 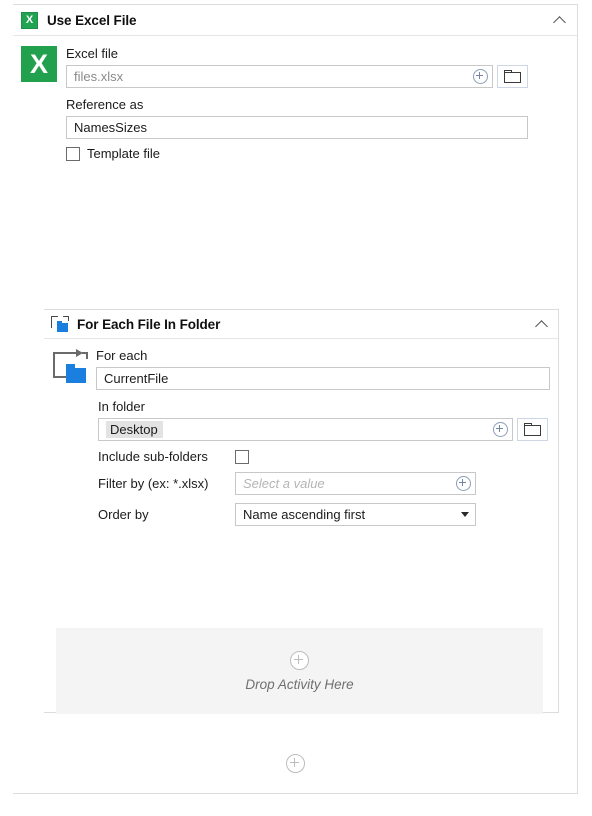 I want to click on drop-activity-label: Drop Activity Here, so click(x=299, y=684).